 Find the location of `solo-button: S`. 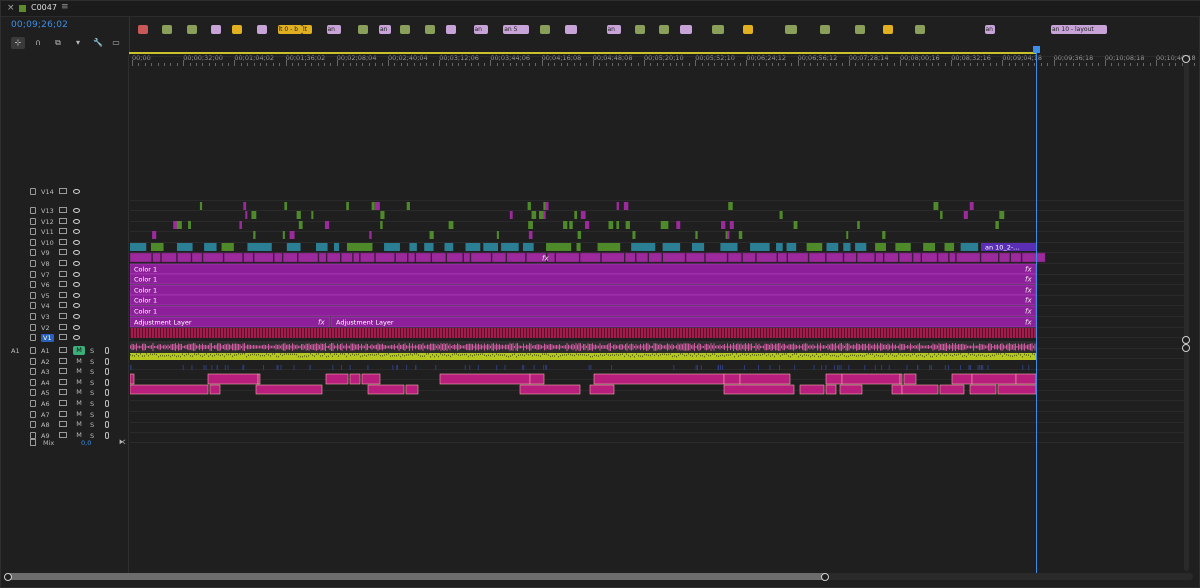

solo-button: S is located at coordinates (92, 404).